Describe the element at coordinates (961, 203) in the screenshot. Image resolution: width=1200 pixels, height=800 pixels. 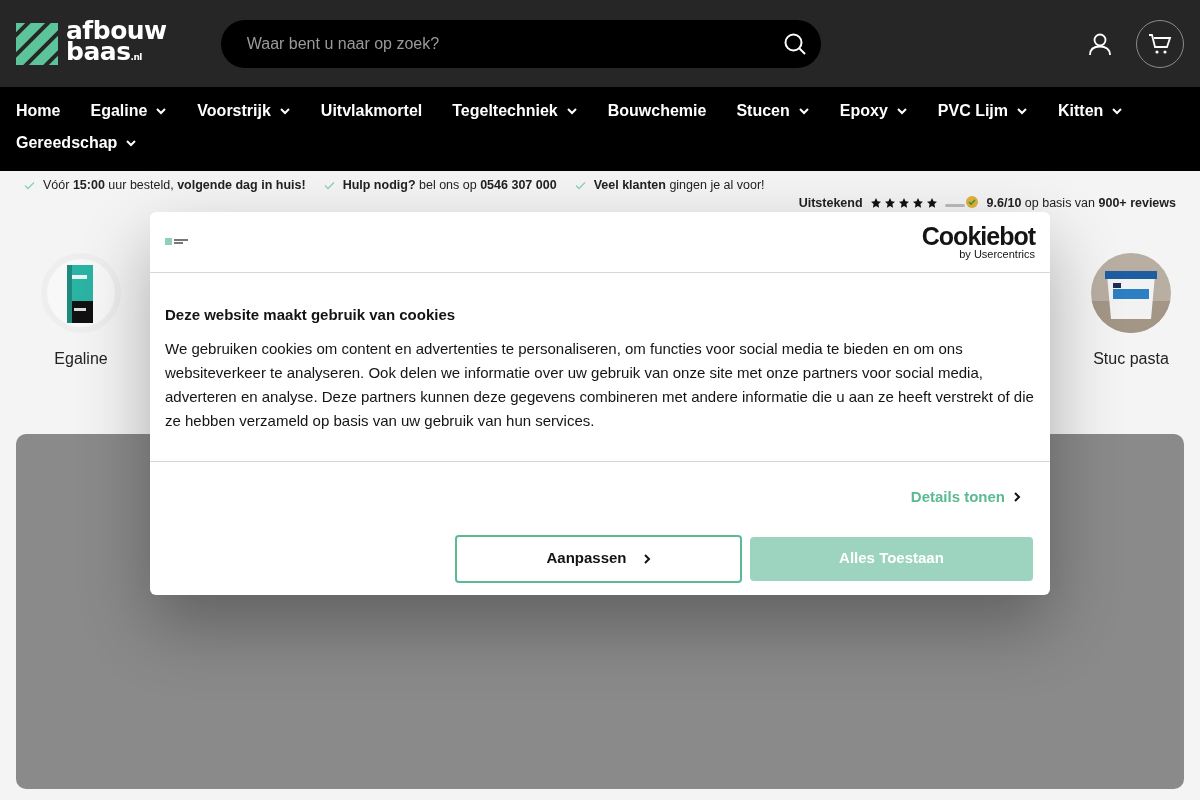
I see `review-badge-icon` at that location.